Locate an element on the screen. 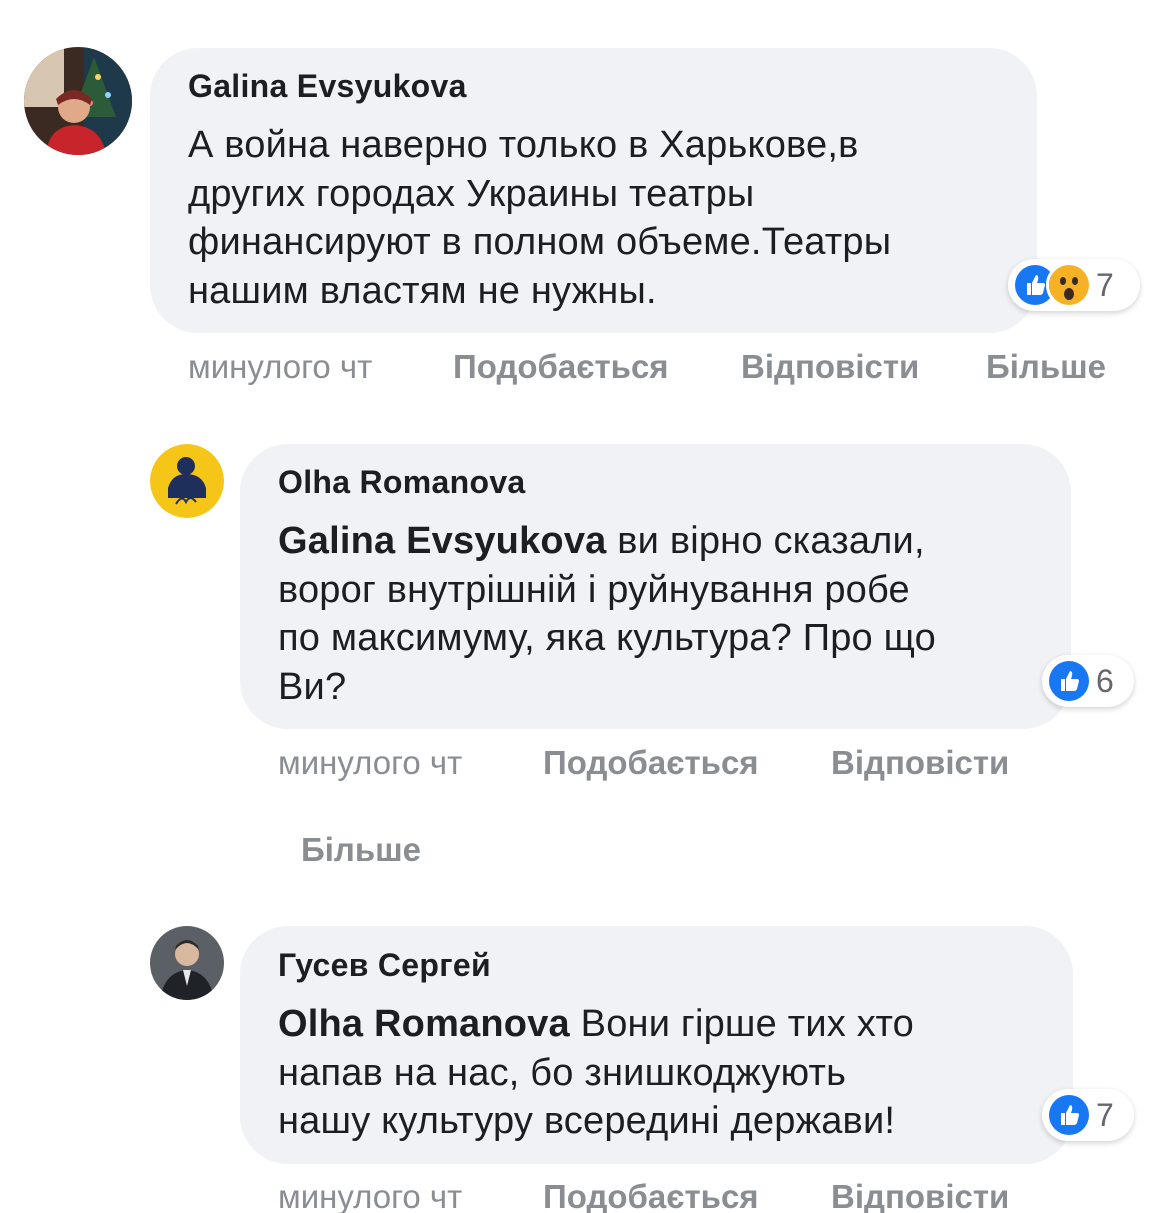 This screenshot has width=1170, height=1213. avatar-galina is located at coordinates (78, 101).